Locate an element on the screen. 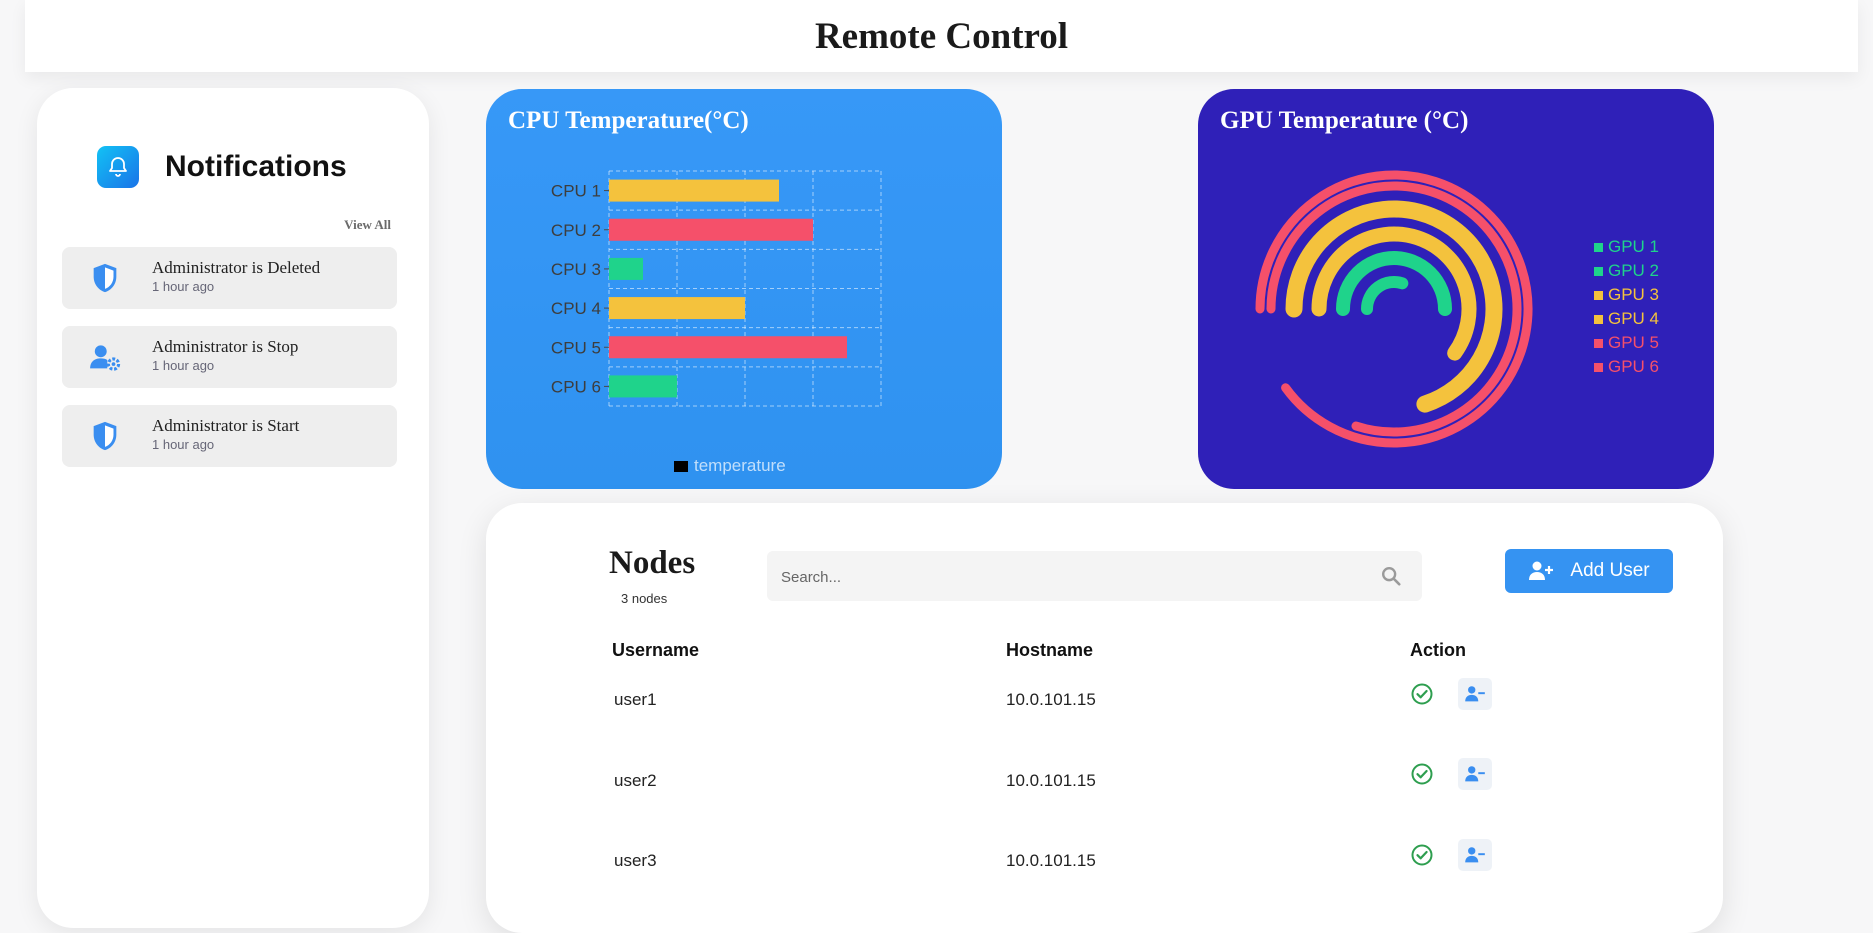 Image resolution: width=1873 pixels, height=933 pixels. cpu-grid is located at coordinates (745, 288).